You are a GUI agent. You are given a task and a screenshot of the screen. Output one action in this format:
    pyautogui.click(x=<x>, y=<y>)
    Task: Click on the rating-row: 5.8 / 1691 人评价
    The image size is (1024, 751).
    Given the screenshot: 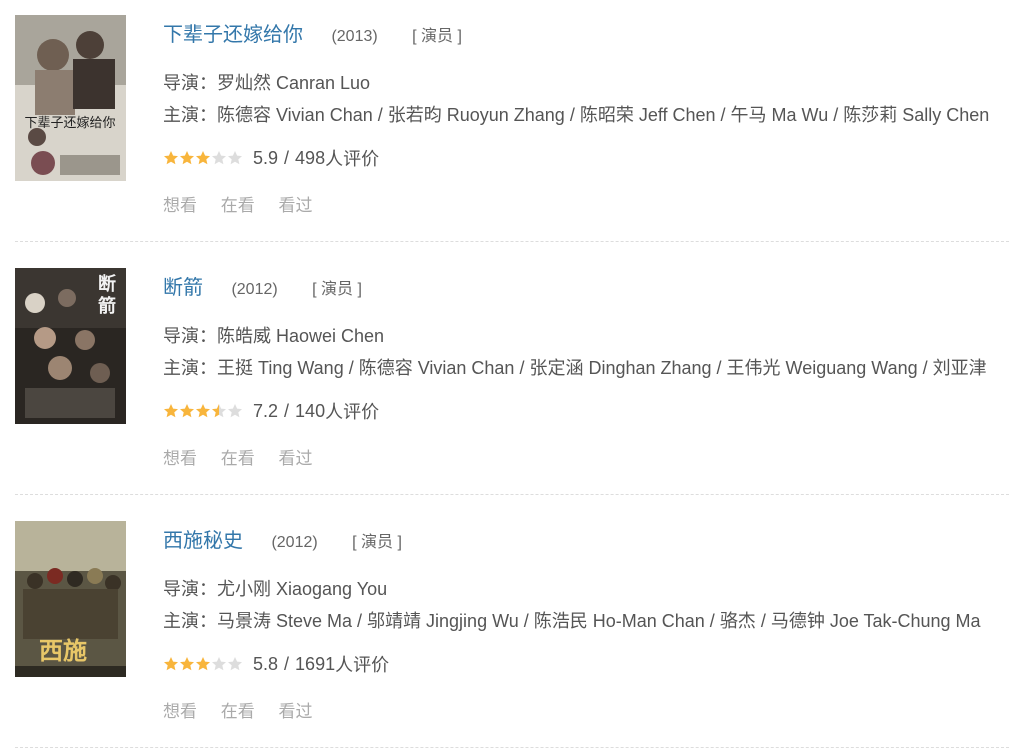 What is the action you would take?
    pyautogui.click(x=276, y=664)
    